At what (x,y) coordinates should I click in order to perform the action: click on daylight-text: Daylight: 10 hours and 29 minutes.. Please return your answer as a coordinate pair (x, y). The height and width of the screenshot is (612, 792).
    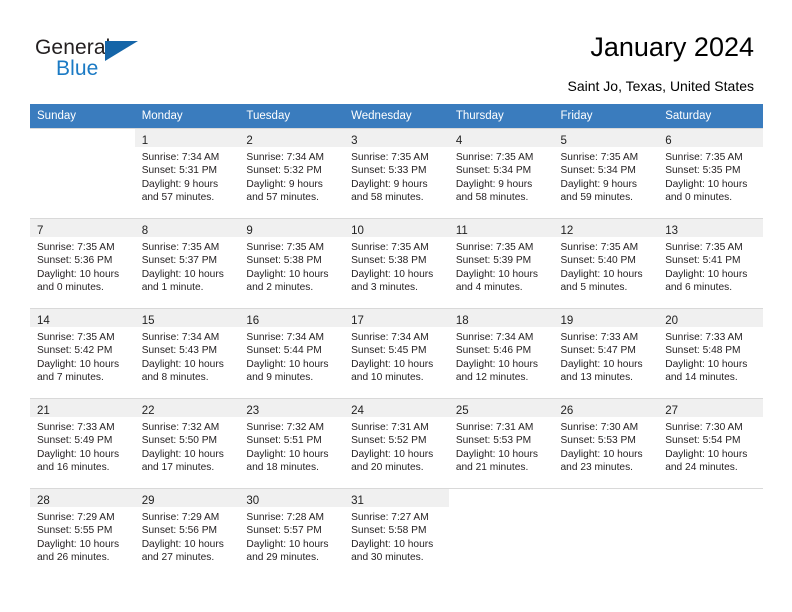
    Looking at the image, I should click on (287, 550).